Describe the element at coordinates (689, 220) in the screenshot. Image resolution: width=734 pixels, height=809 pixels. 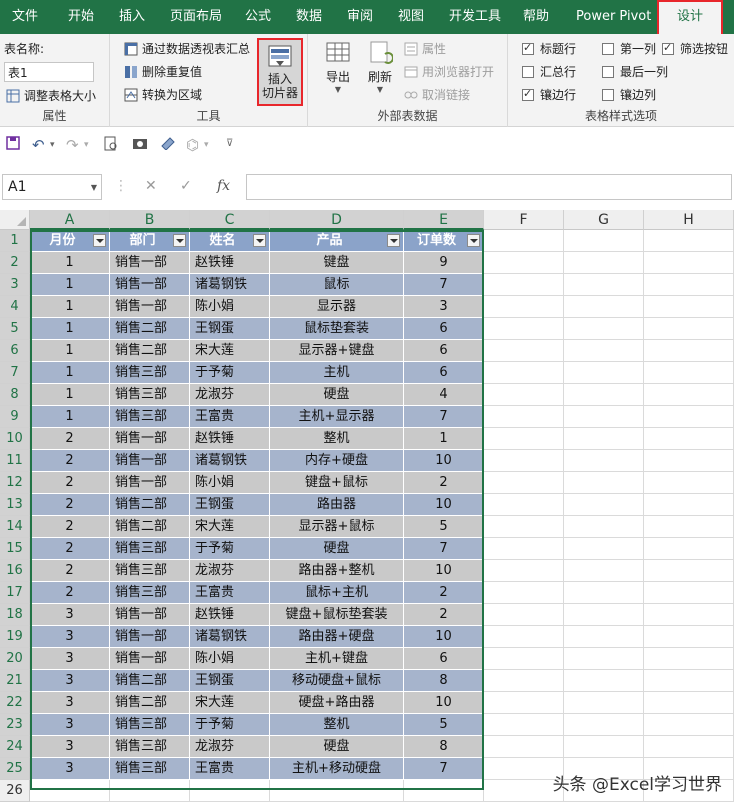
I see `column-header-h: H` at that location.